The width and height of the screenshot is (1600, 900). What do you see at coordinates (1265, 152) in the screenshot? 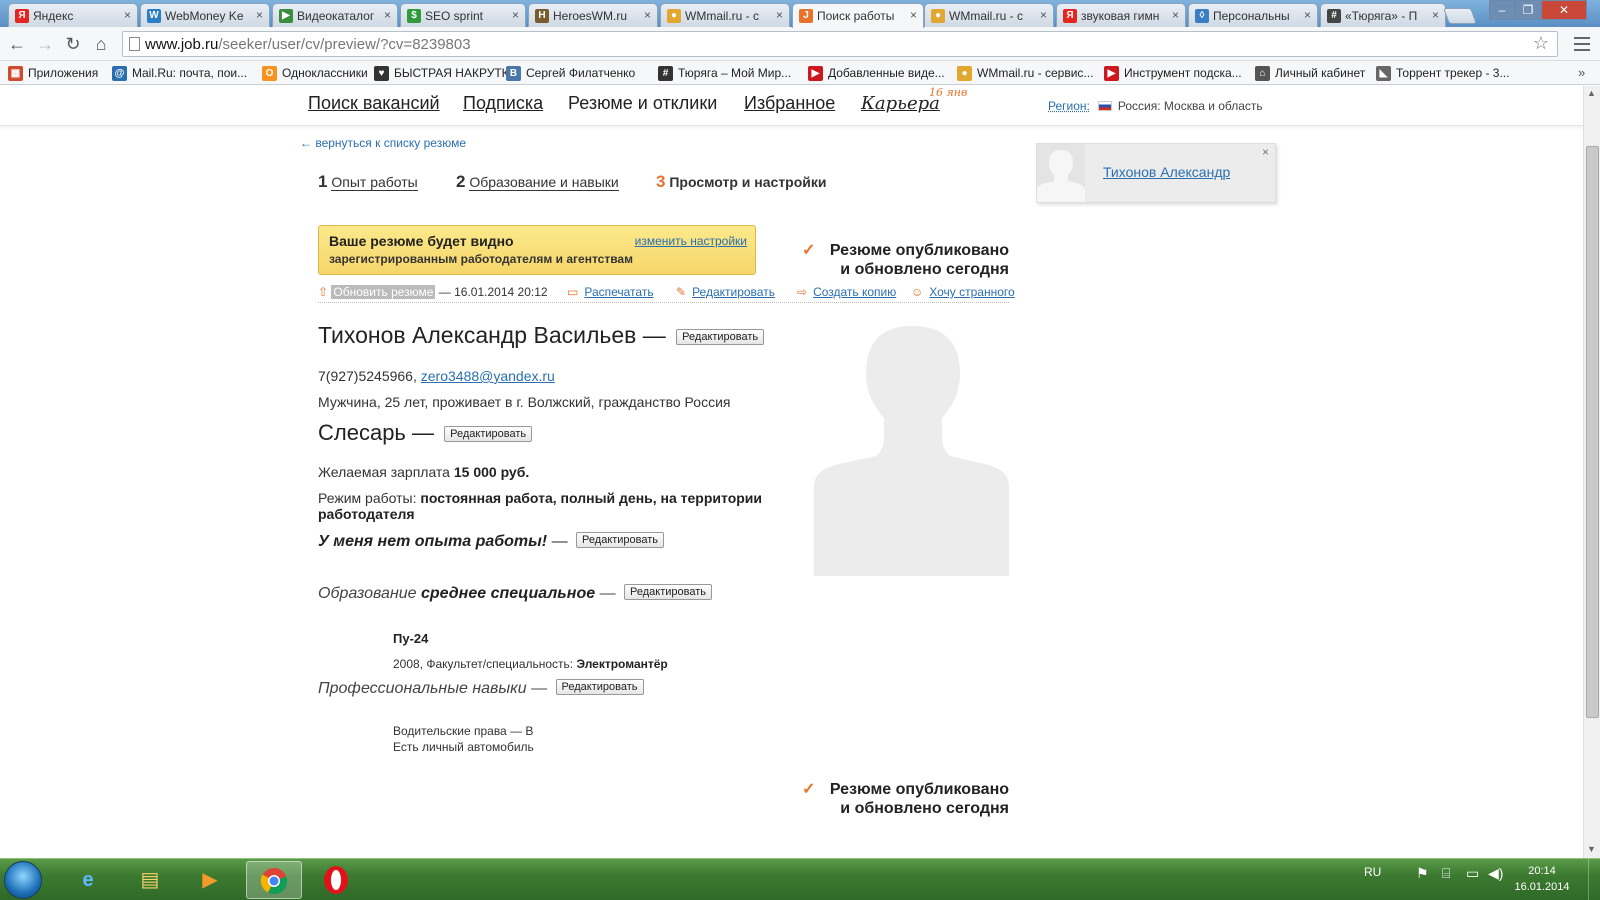
I see `close-icon: ×` at bounding box center [1265, 152].